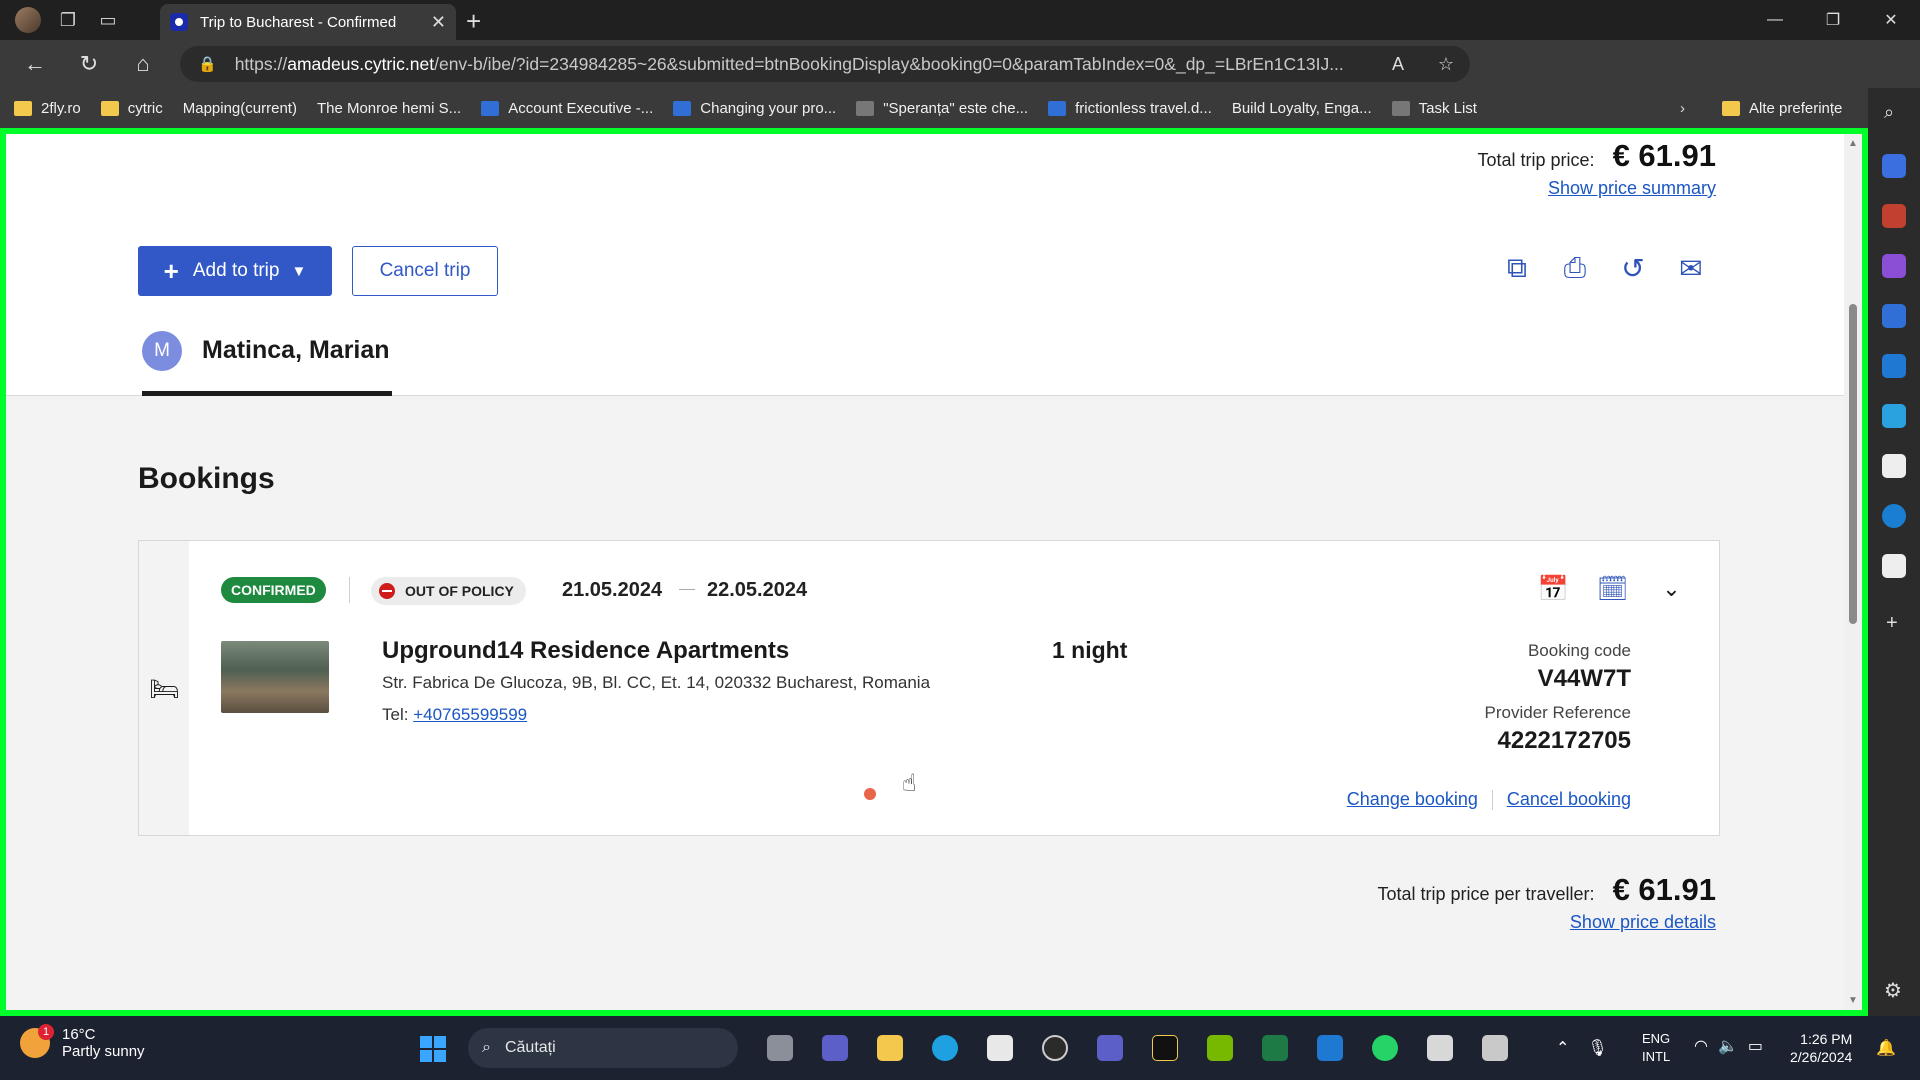  I want to click on wifi-icon: ◠, so click(1701, 1046).